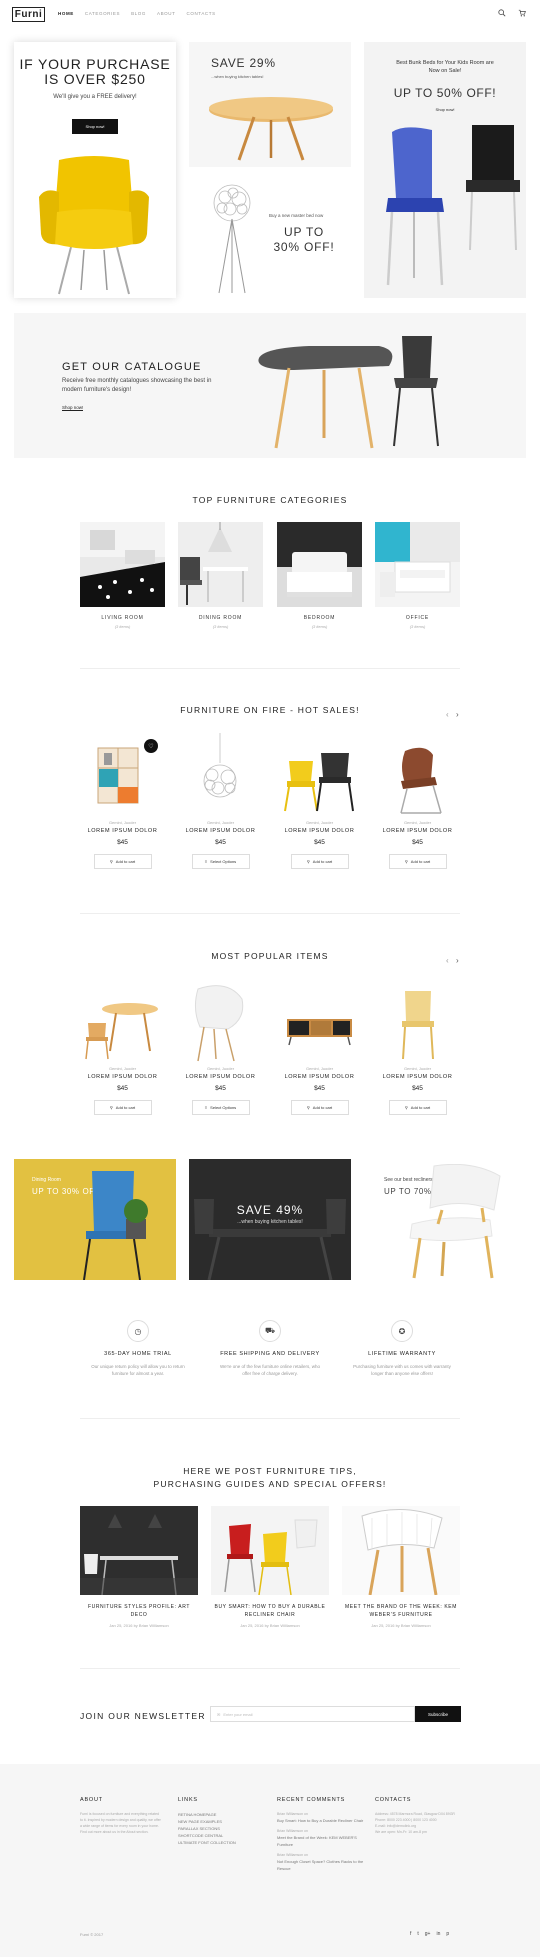 Image resolution: width=540 pixels, height=1957 pixels. Describe the element at coordinates (312, 1714) in the screenshot. I see `newsletter-email-input: ✉ Enter your email` at that location.